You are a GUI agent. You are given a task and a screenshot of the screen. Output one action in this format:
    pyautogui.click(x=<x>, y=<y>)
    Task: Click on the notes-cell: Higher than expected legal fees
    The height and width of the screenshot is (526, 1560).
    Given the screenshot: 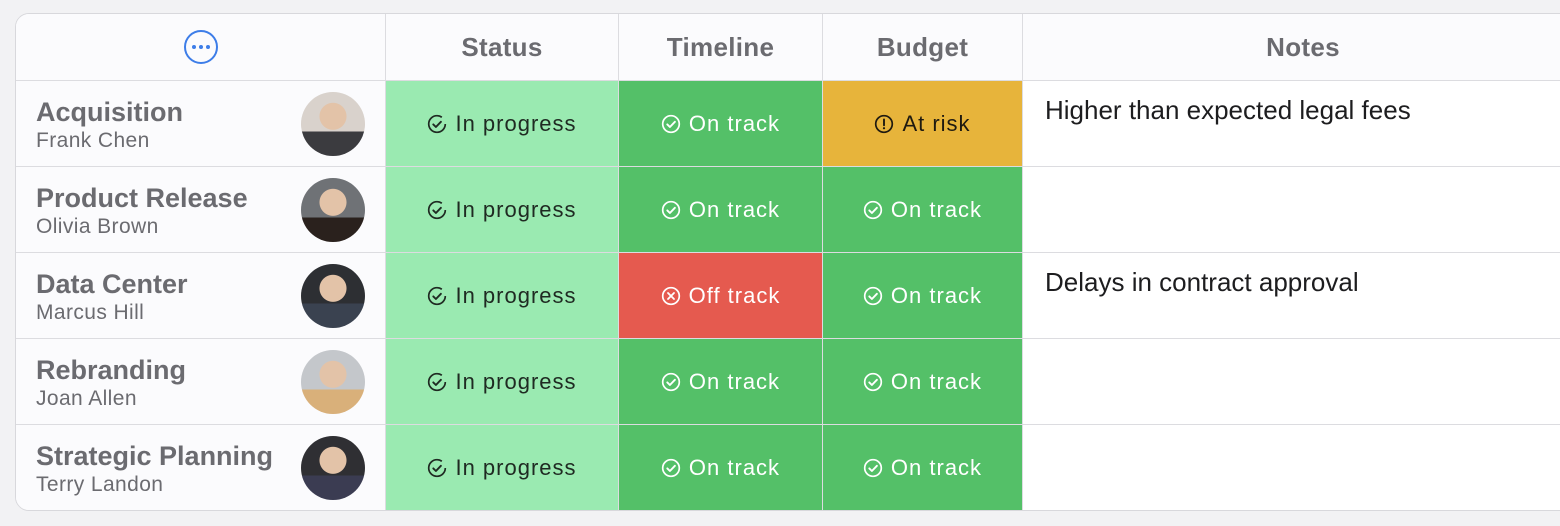 What is the action you would take?
    pyautogui.click(x=1291, y=124)
    